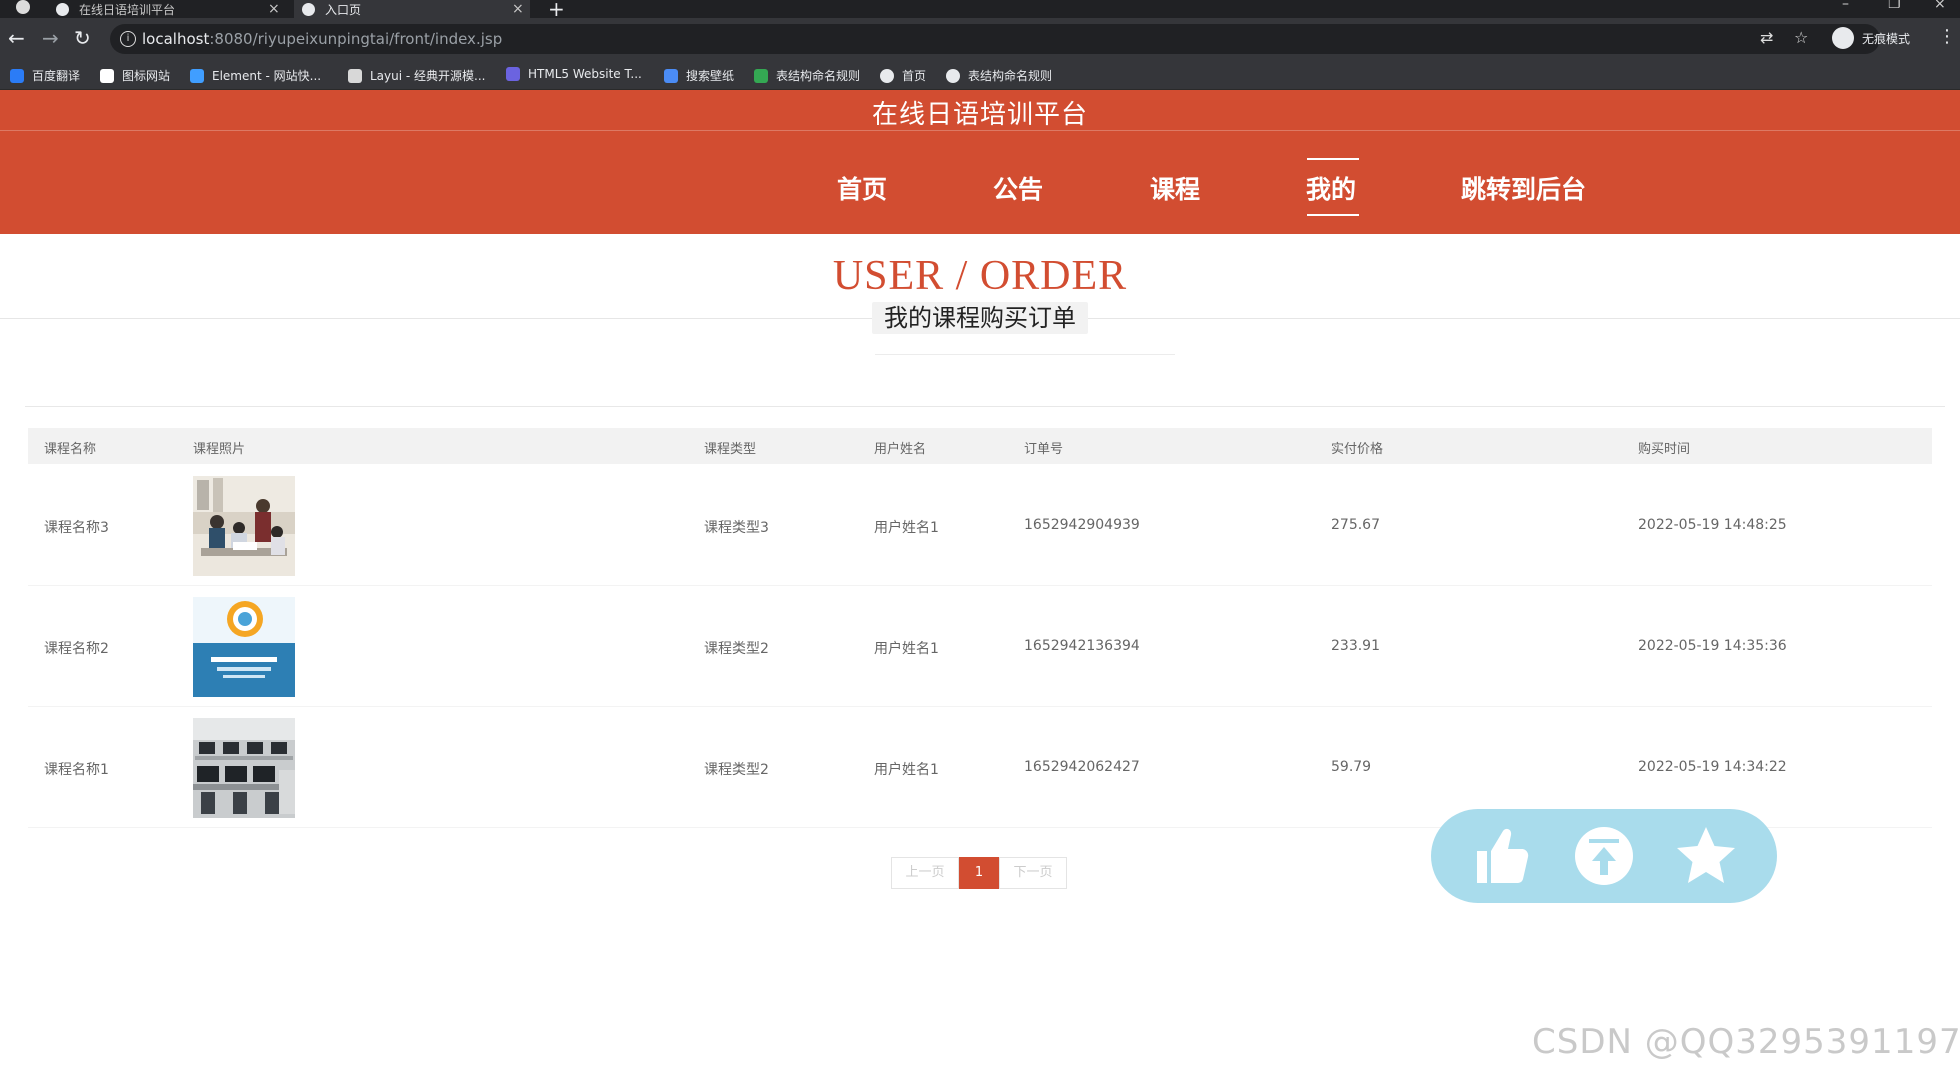 This screenshot has height=1080, width=1960. What do you see at coordinates (197, 75) in the screenshot?
I see `element-icon` at bounding box center [197, 75].